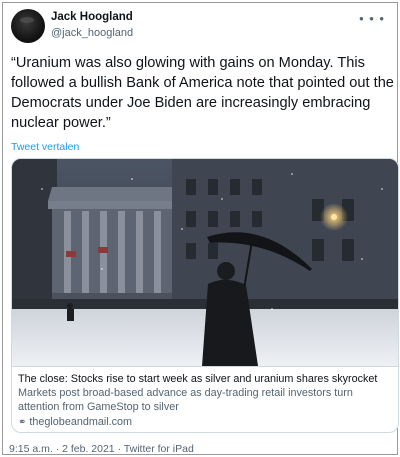 The width and height of the screenshot is (400, 457). What do you see at coordinates (200, 26) in the screenshot?
I see `tweet-header: Jack Hoogland @jack_hoogland • • •` at bounding box center [200, 26].